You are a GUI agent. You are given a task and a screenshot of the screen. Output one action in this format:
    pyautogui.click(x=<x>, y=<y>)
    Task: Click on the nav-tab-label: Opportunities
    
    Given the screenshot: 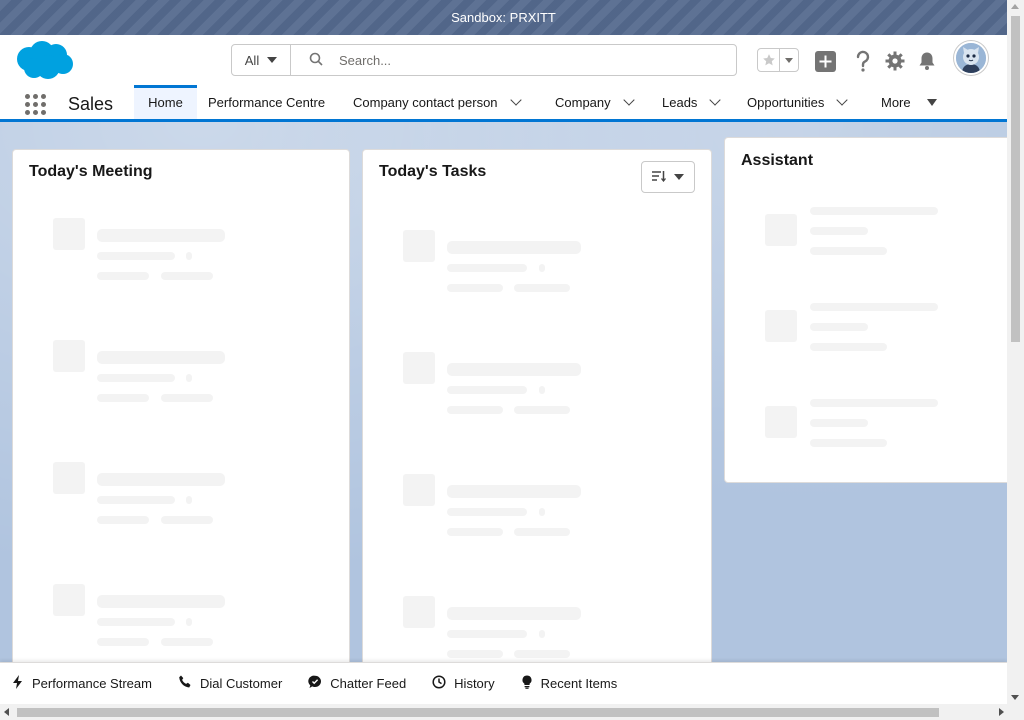 What is the action you would take?
    pyautogui.click(x=786, y=102)
    